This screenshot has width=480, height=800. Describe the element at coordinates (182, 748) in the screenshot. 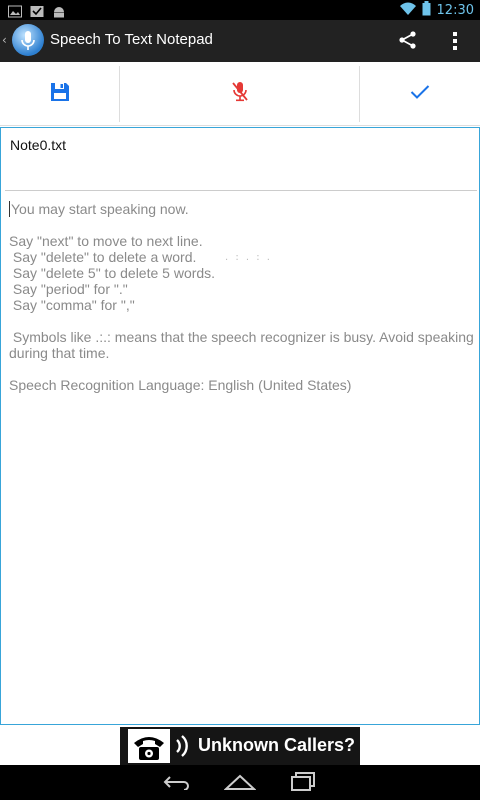

I see `ringing-icon` at that location.